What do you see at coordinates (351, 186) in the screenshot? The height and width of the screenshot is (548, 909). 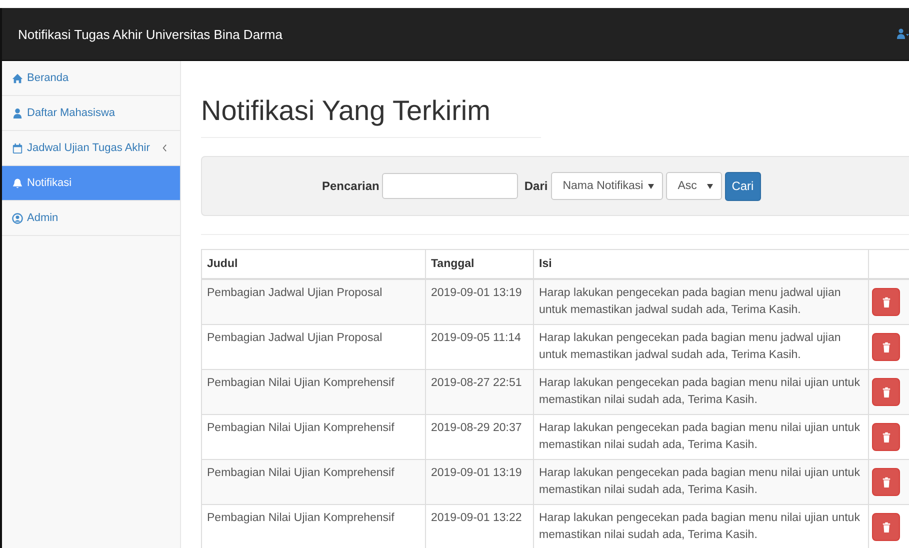 I see `search-label: Pencarian` at bounding box center [351, 186].